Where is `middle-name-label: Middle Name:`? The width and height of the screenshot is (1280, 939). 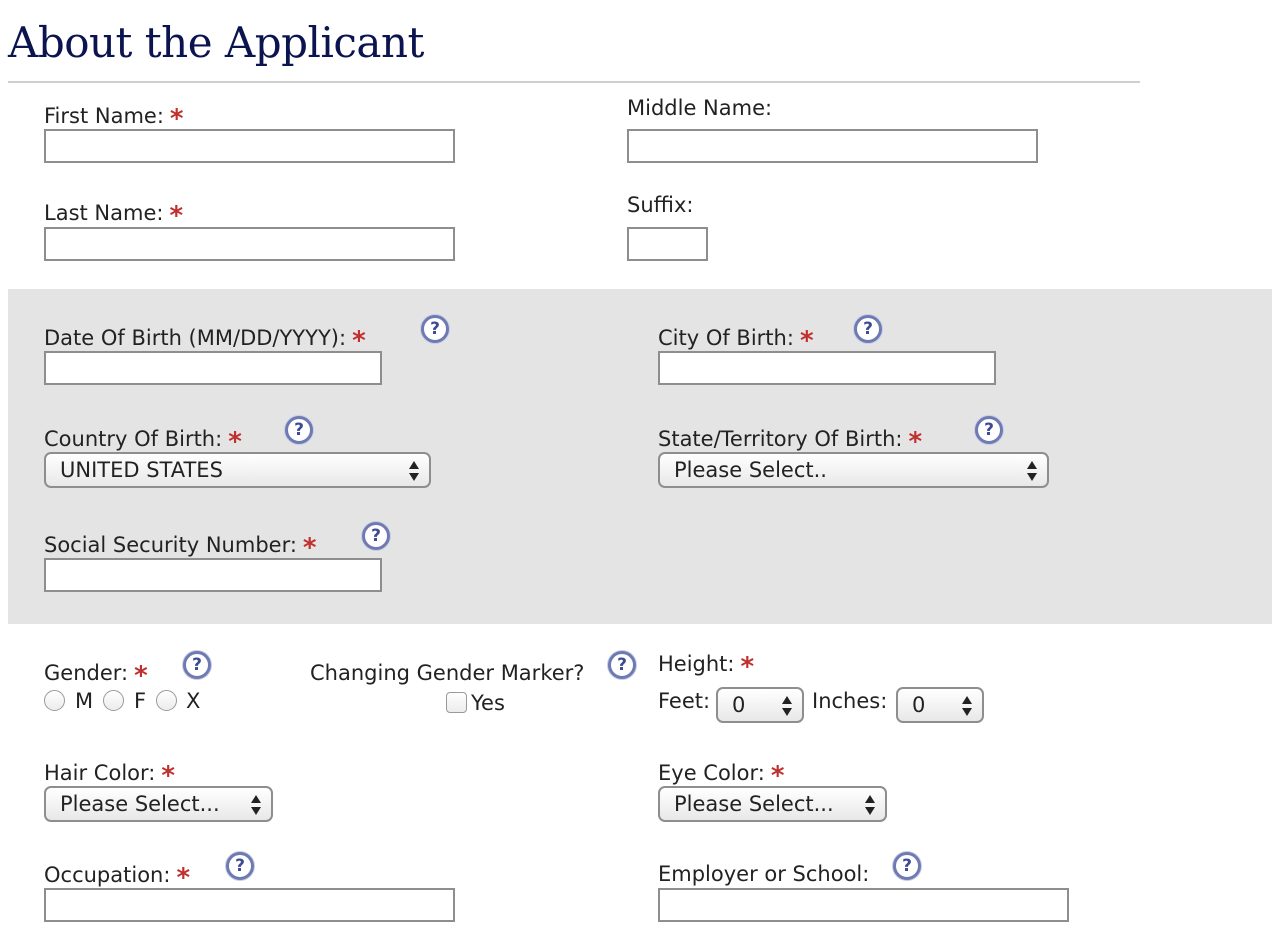
middle-name-label: Middle Name: is located at coordinates (700, 108).